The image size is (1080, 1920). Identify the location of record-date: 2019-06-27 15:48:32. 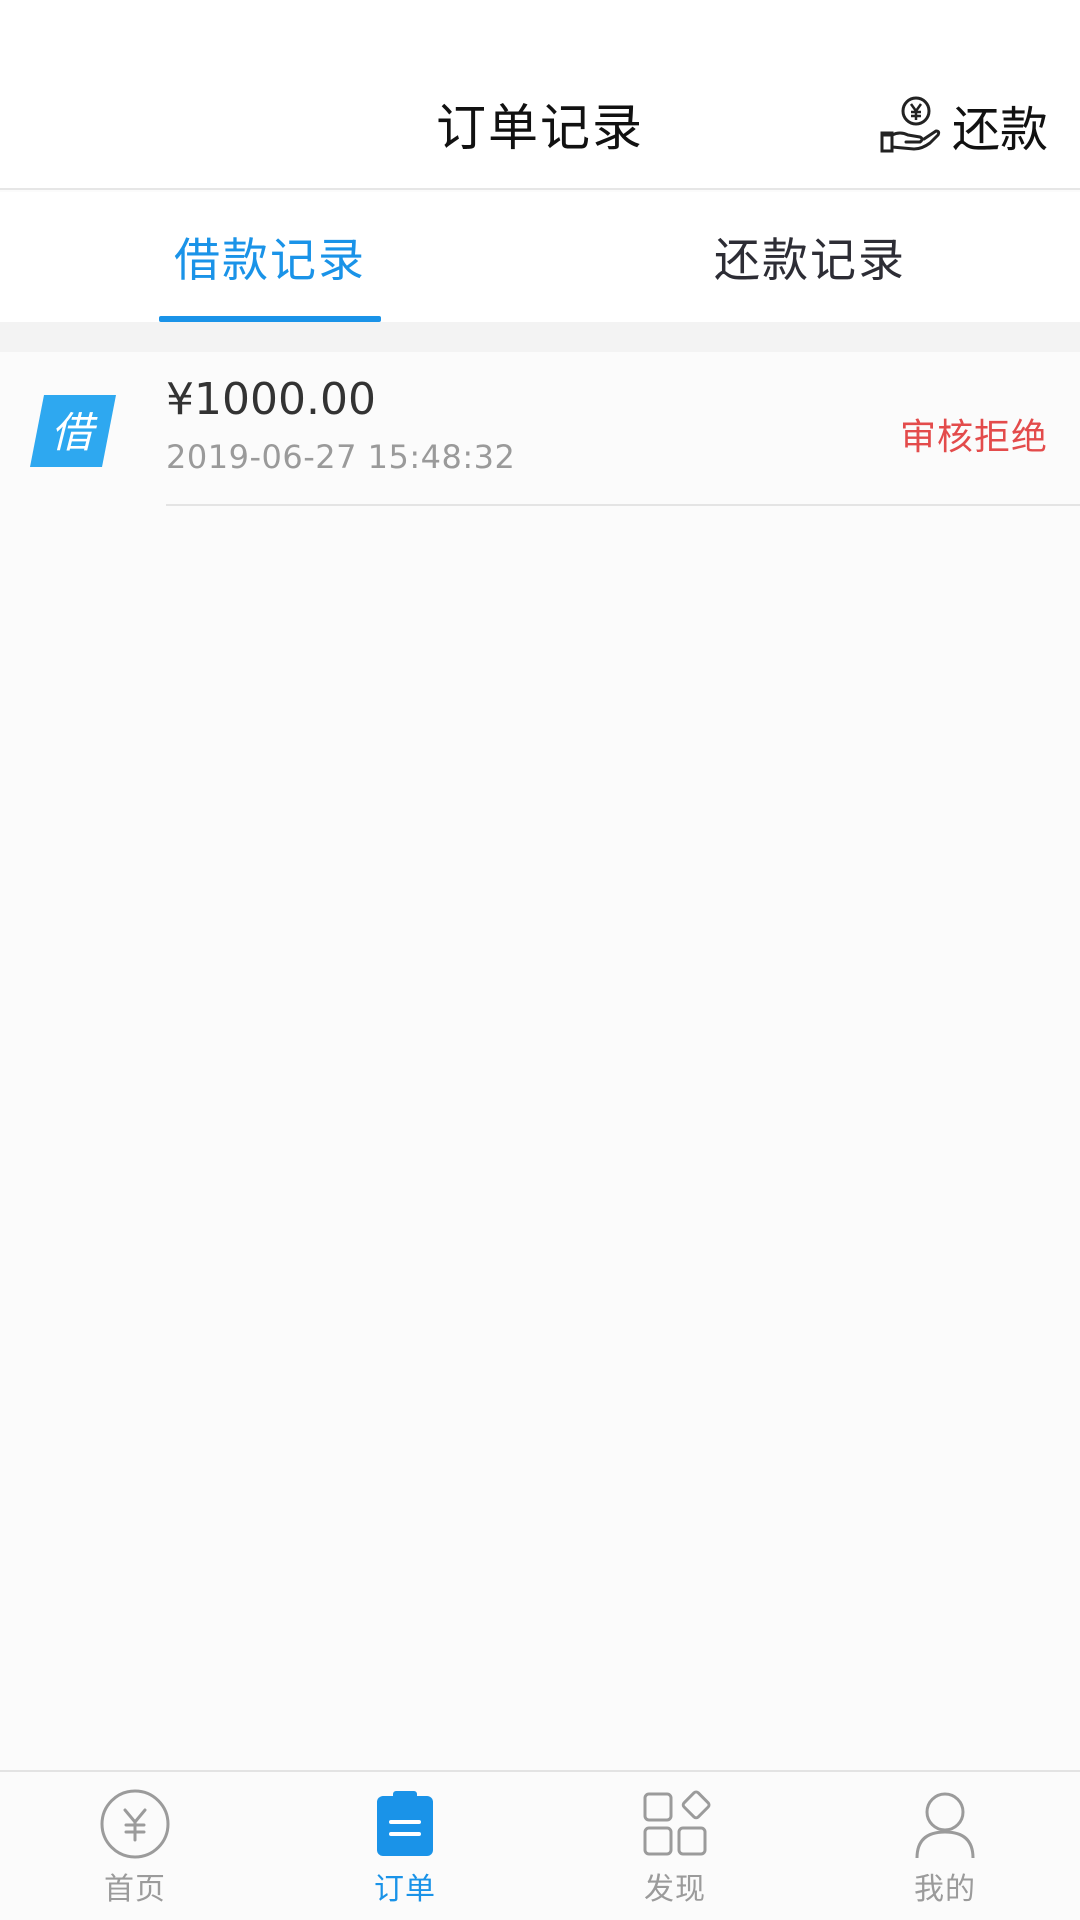
(341, 457).